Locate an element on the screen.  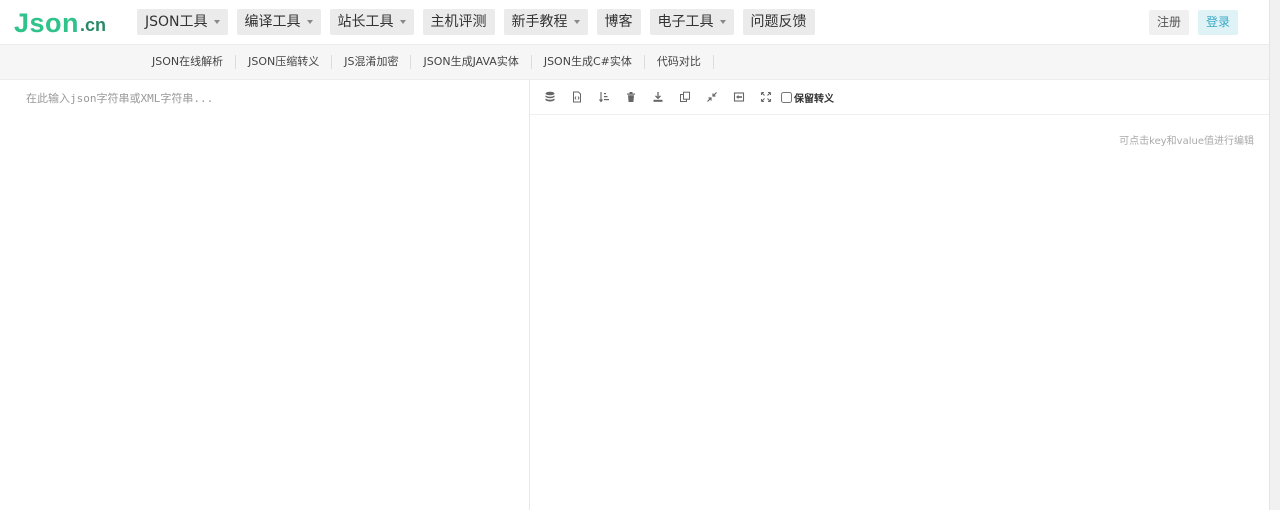
download-icon is located at coordinates (657, 97).